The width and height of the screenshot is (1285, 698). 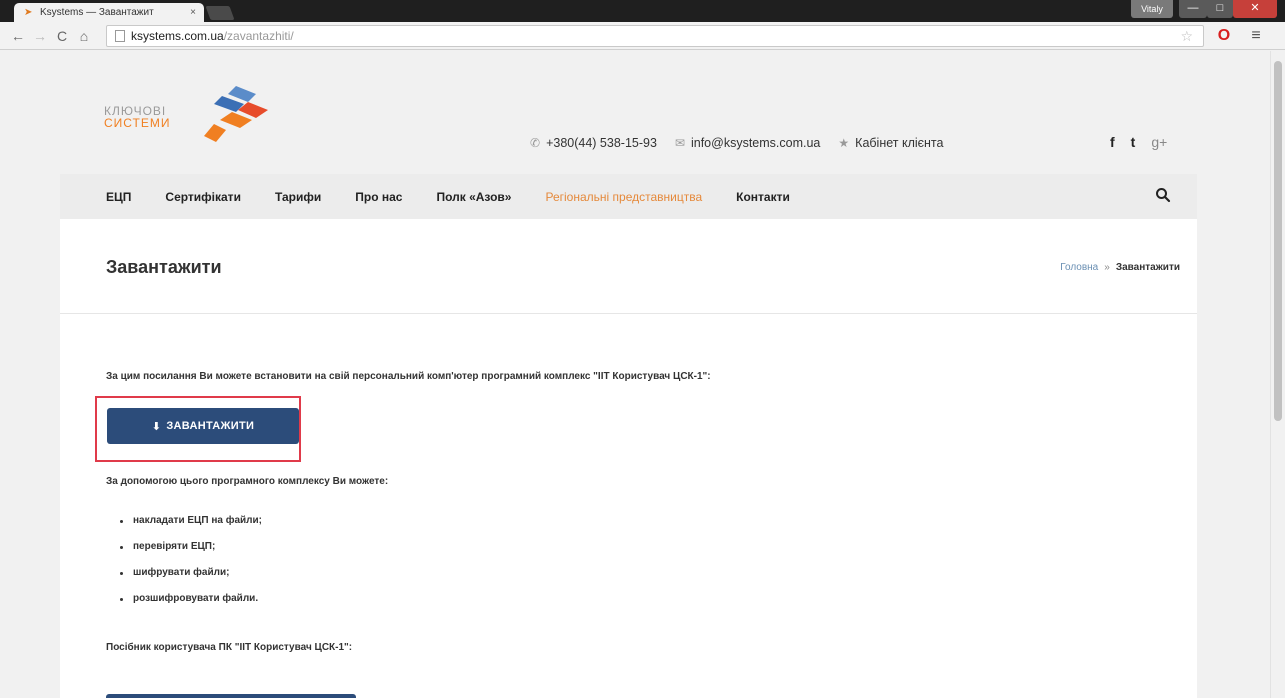 I want to click on nav-item-azov: Полк «Азов», so click(x=473, y=197).